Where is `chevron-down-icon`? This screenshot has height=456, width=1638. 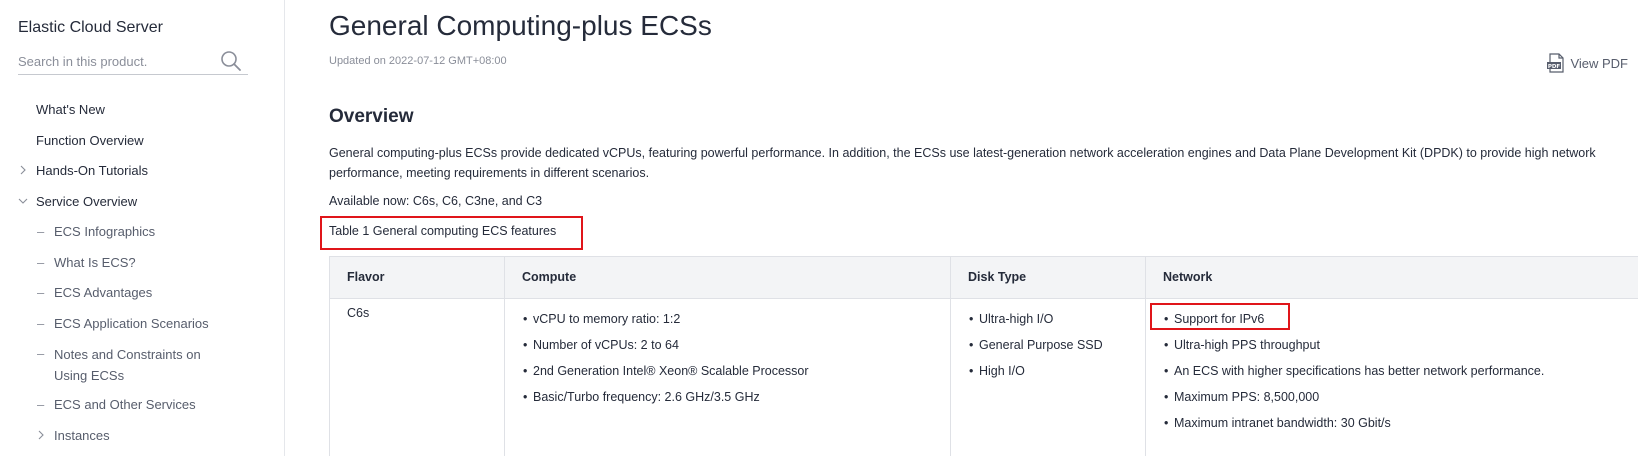
chevron-down-icon is located at coordinates (23, 201).